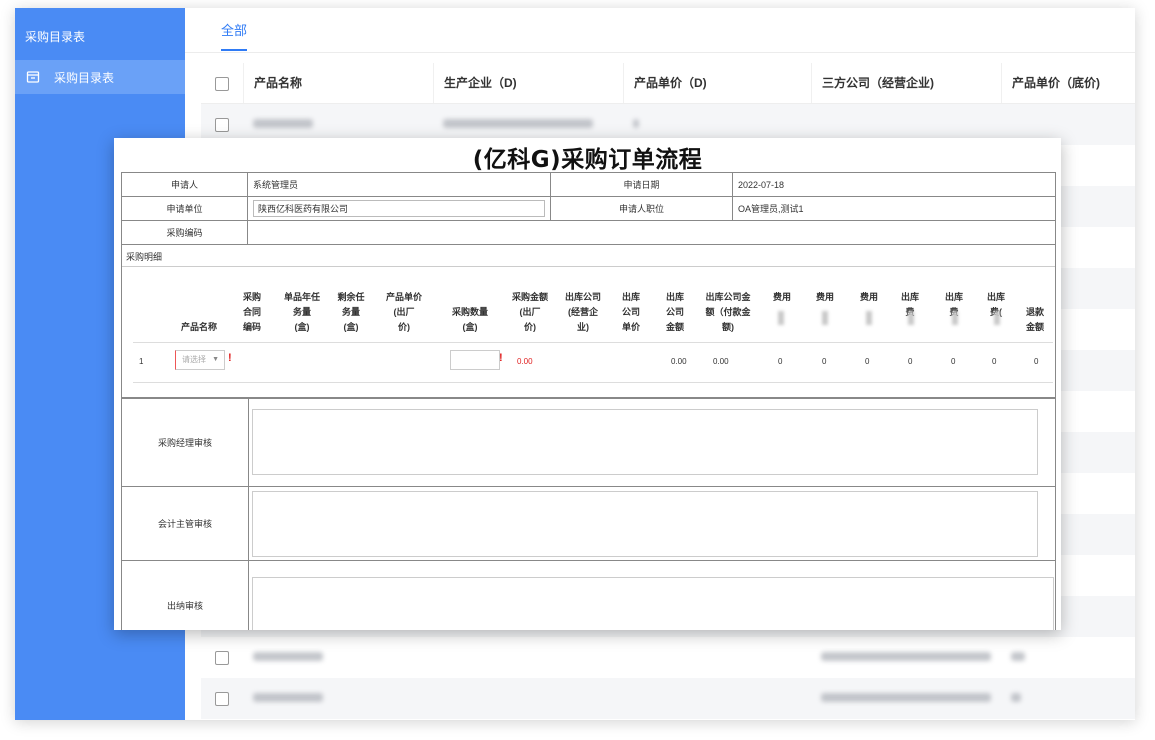 The height and width of the screenshot is (740, 1155). Describe the element at coordinates (593, 382) in the screenshot. I see `detail-bottom-divider` at that location.